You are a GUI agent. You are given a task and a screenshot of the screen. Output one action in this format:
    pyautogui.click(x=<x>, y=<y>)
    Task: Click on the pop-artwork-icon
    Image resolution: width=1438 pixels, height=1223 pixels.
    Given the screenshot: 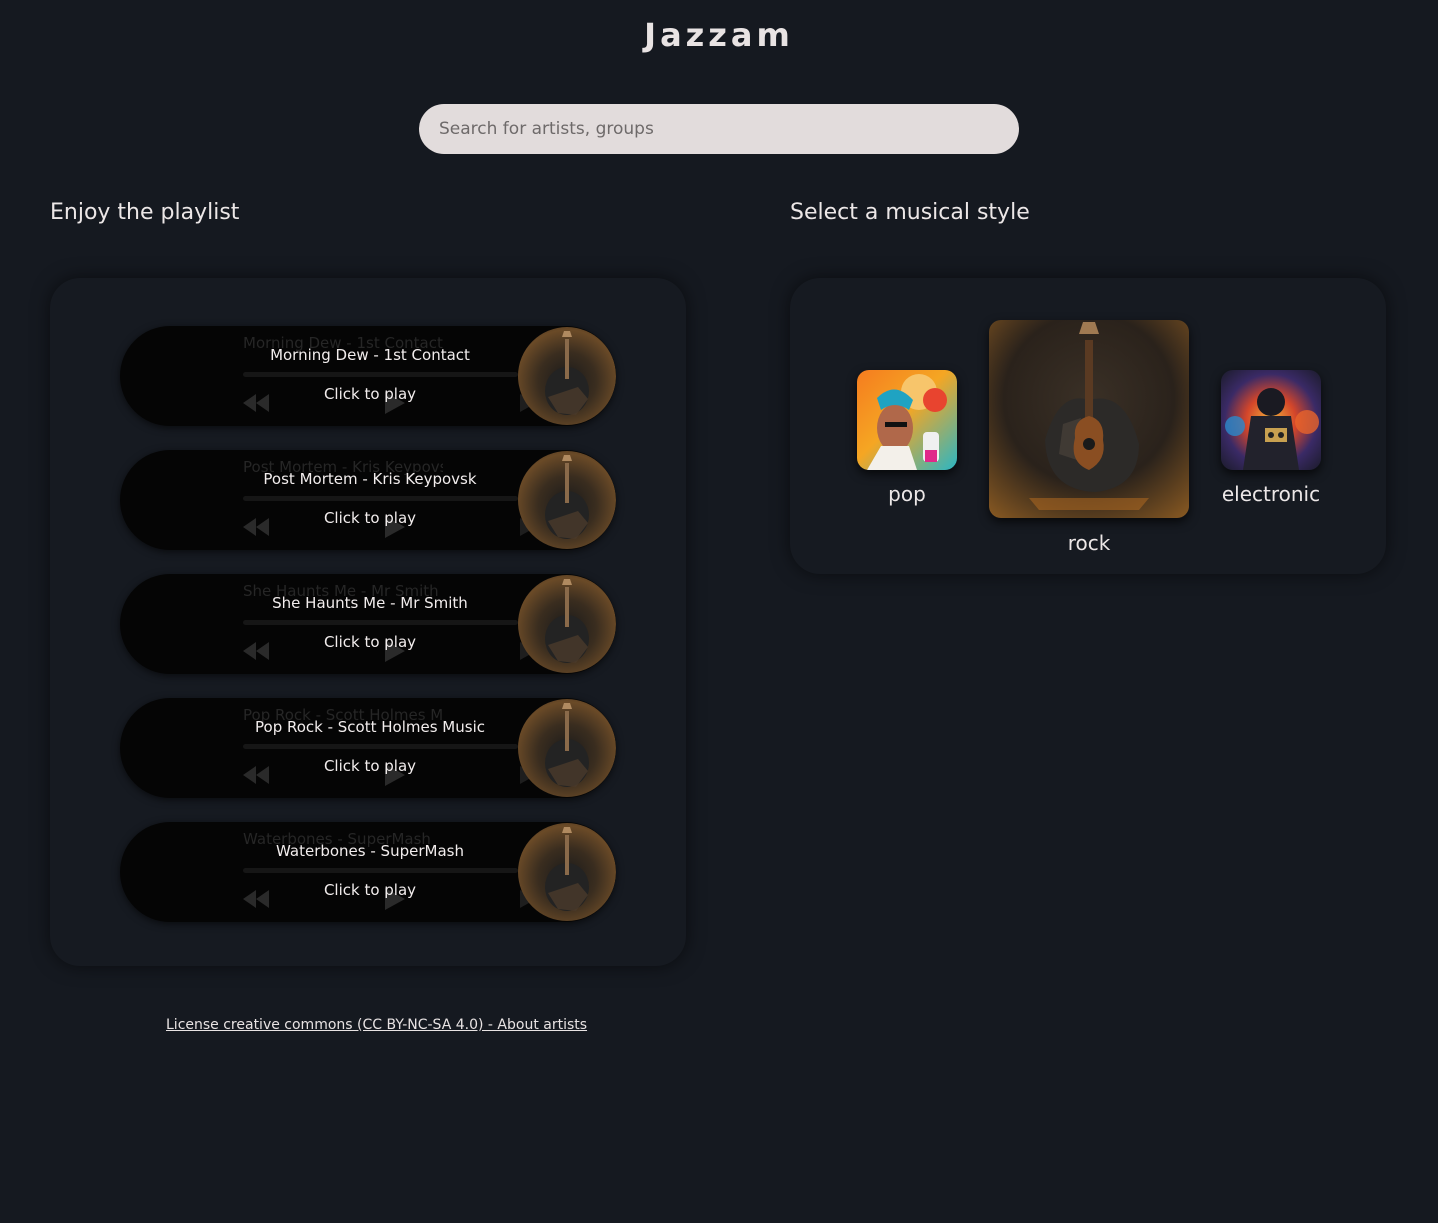 What is the action you would take?
    pyautogui.click(x=907, y=422)
    